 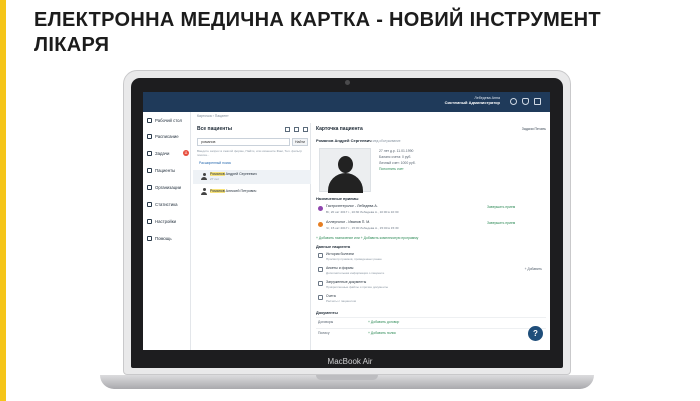 I want to click on patient-row: Романов Алексей Петрович, so click(x=252, y=192).